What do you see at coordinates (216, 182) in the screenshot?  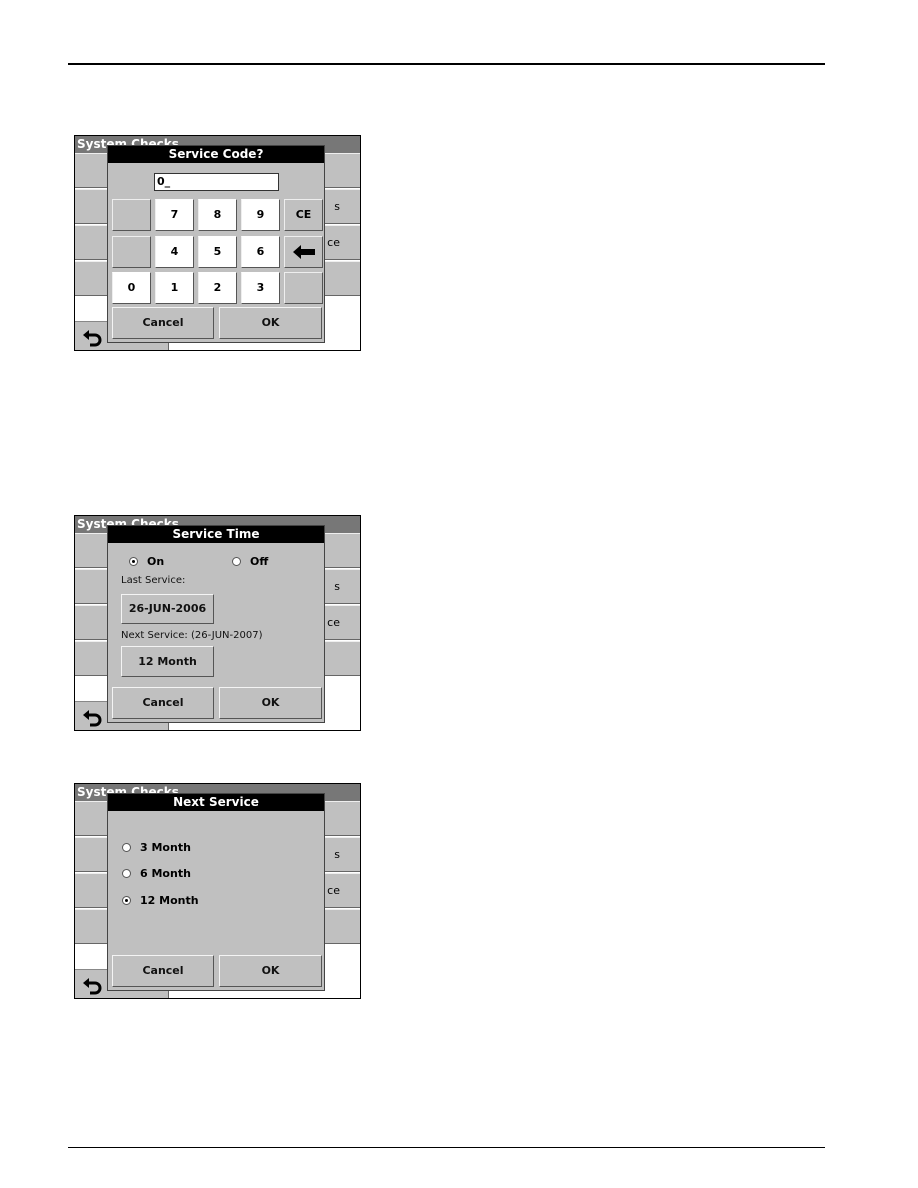 I see `service-code-input: 0_` at bounding box center [216, 182].